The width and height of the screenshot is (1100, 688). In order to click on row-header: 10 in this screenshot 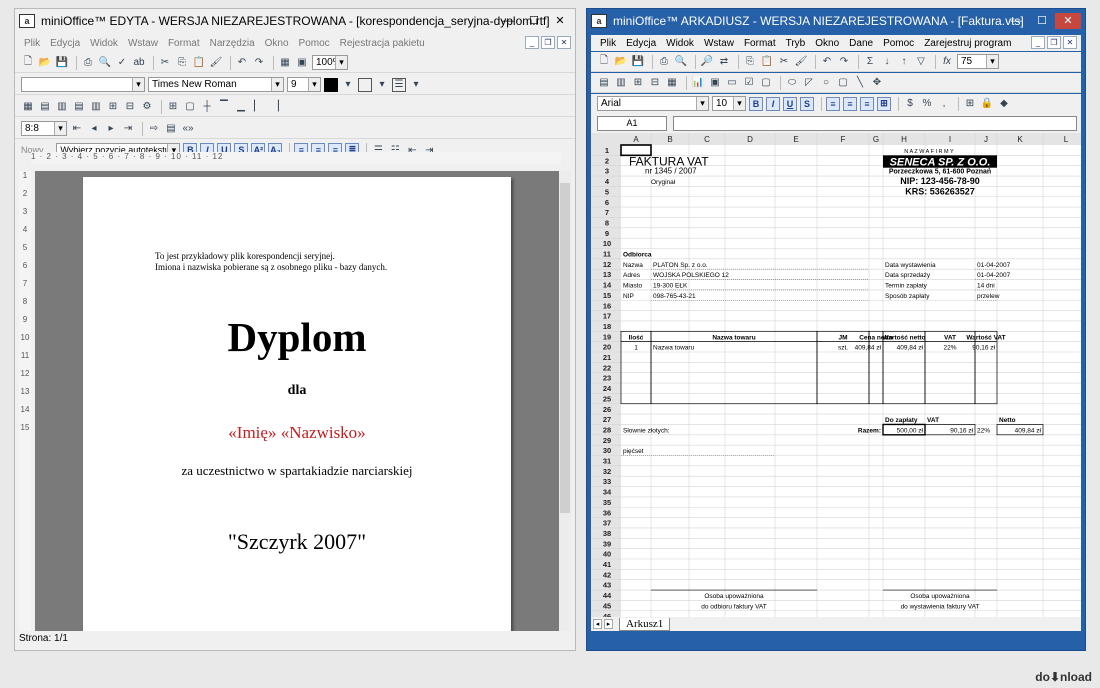, I will do `click(607, 243)`.